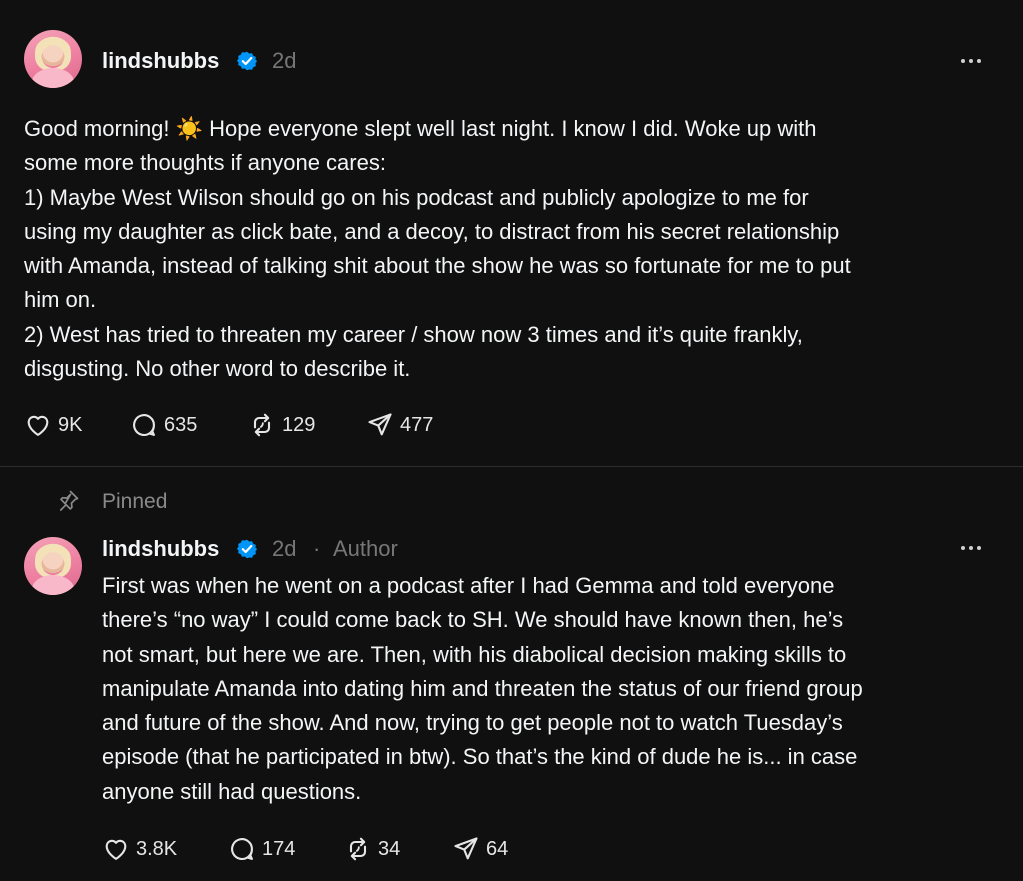 This screenshot has width=1023, height=881. I want to click on like-count: 3.8K, so click(157, 848).